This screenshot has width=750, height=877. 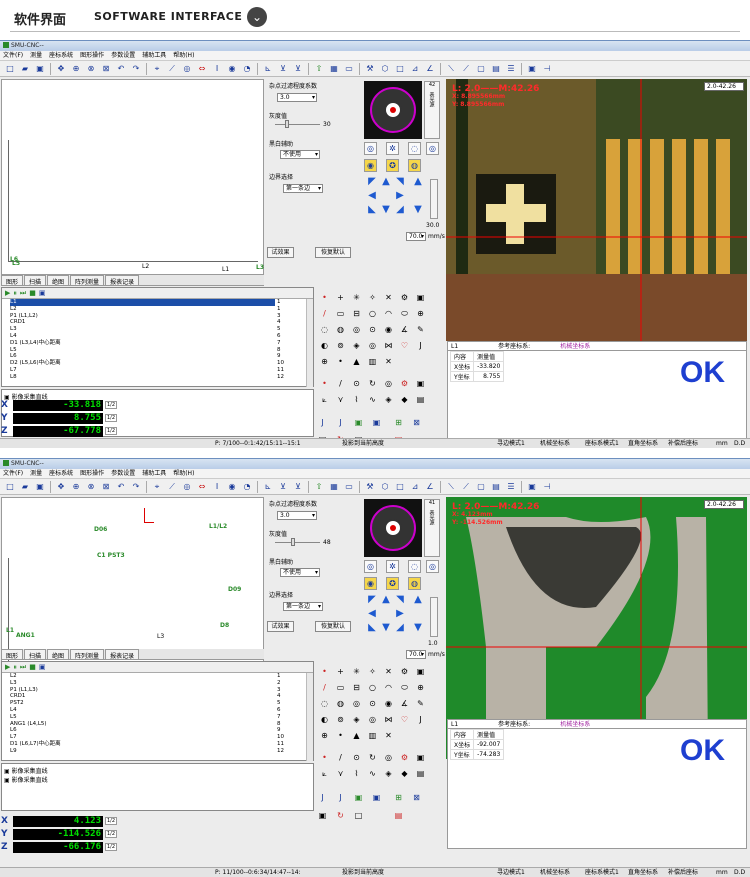 What do you see at coordinates (324, 757) in the screenshot?
I see `dot2-tool-icon: •` at bounding box center [324, 757].